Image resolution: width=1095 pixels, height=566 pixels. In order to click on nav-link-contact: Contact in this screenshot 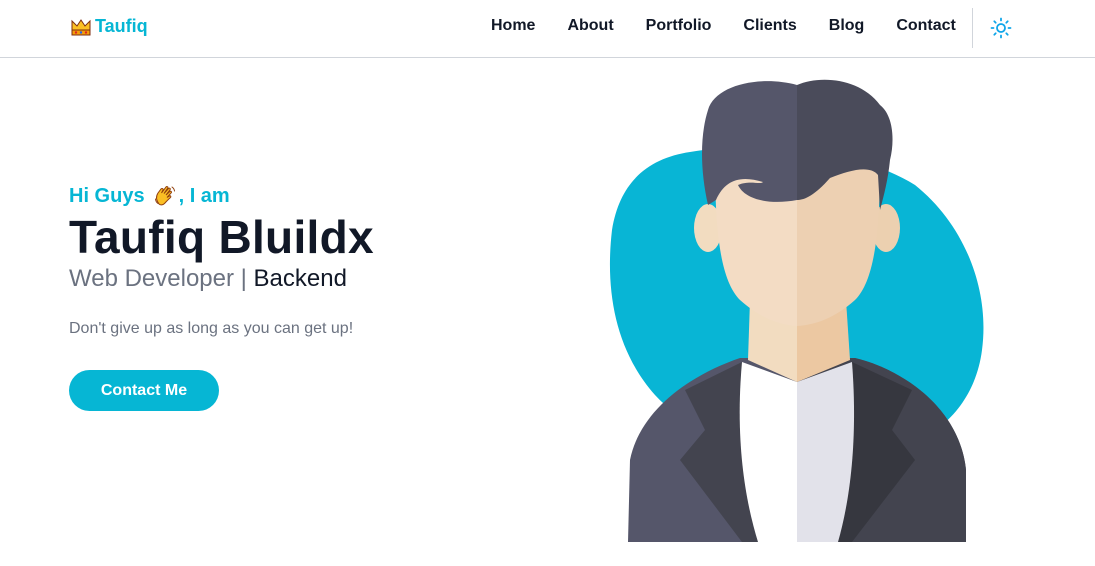, I will do `click(926, 26)`.